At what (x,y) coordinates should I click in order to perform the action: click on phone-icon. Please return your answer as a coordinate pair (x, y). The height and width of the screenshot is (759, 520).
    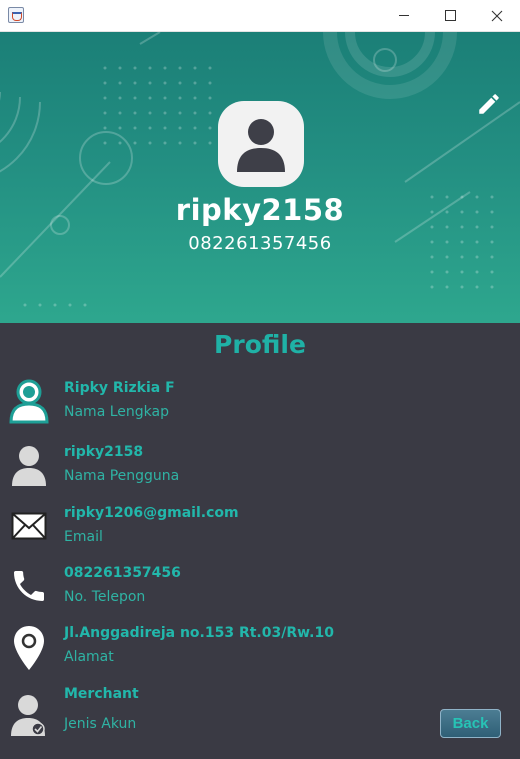
    Looking at the image, I should click on (29, 586).